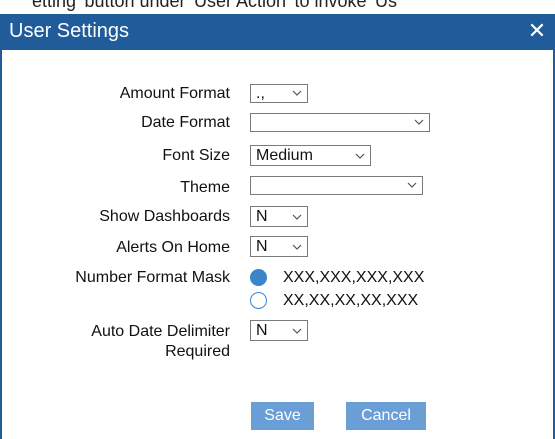 This screenshot has width=555, height=439. I want to click on theme-select, so click(336, 185).